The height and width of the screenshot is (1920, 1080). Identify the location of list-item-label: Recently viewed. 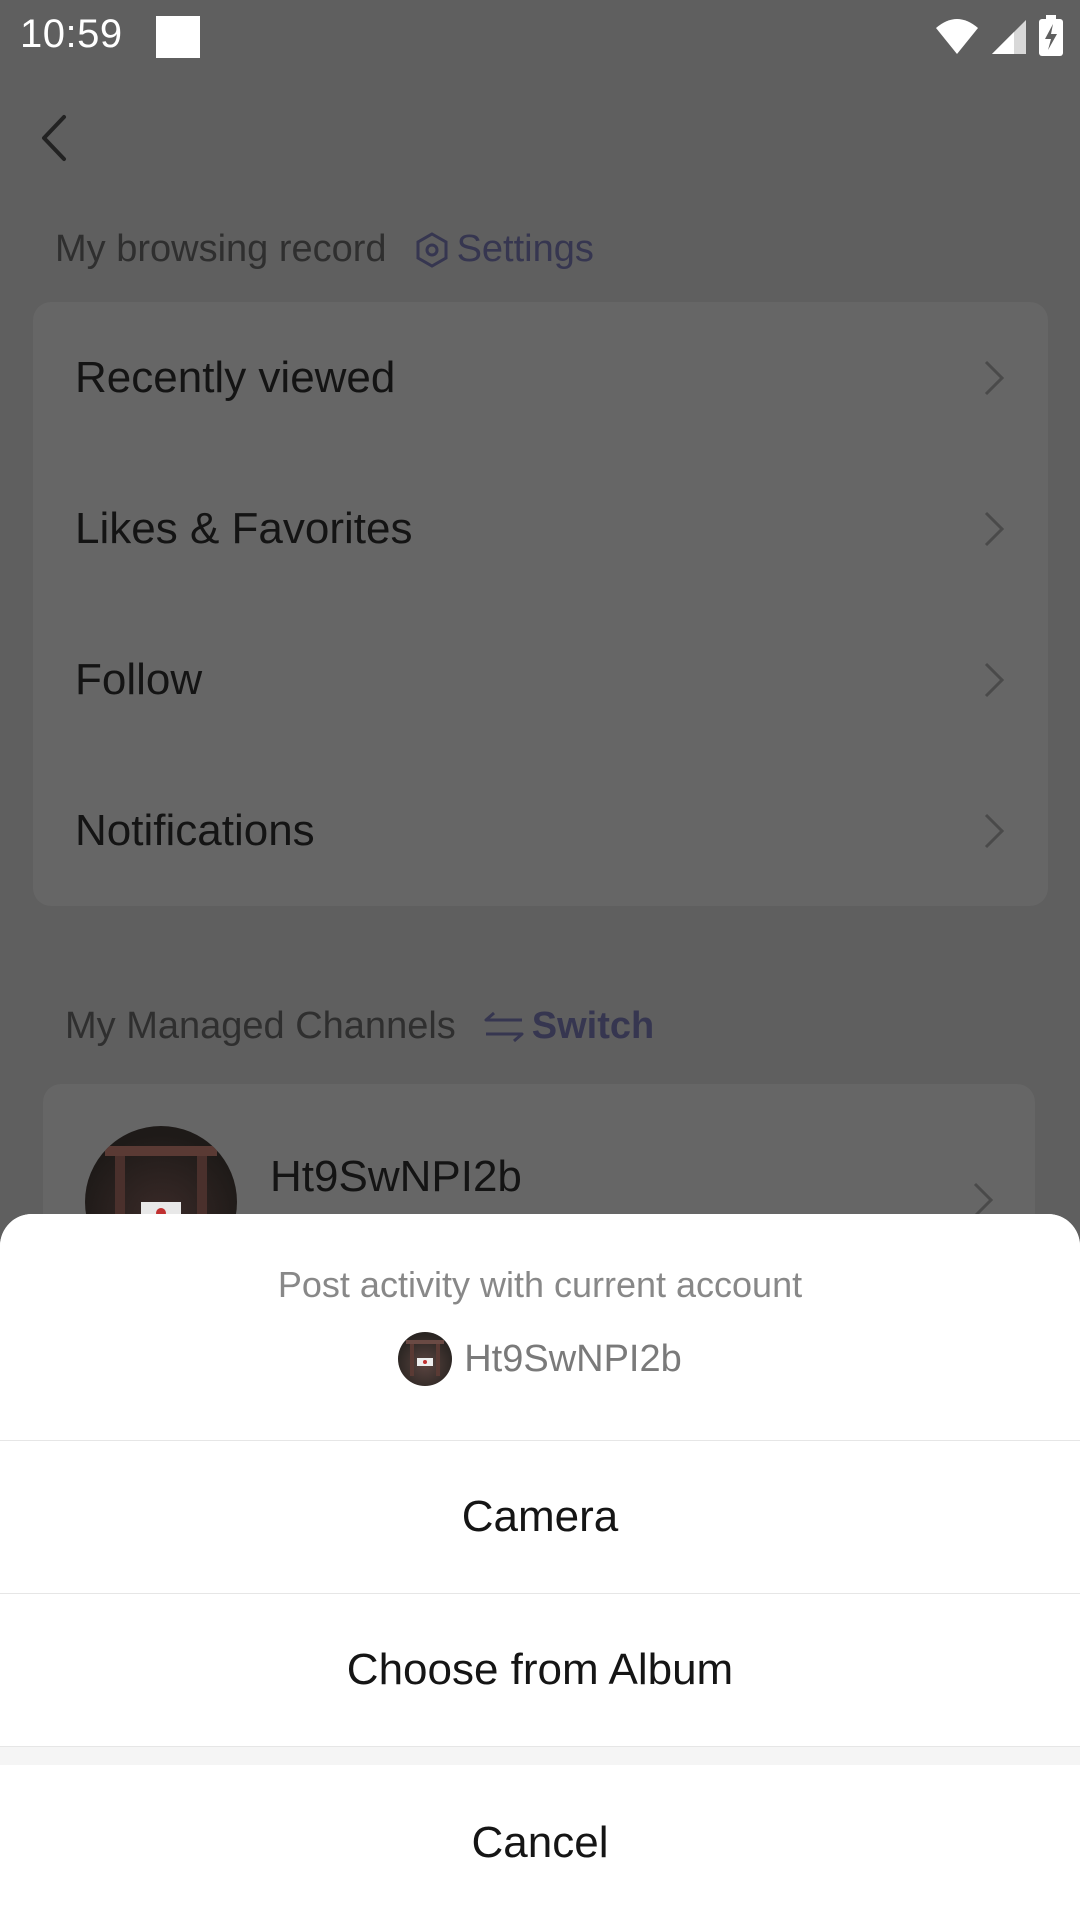
(235, 377).